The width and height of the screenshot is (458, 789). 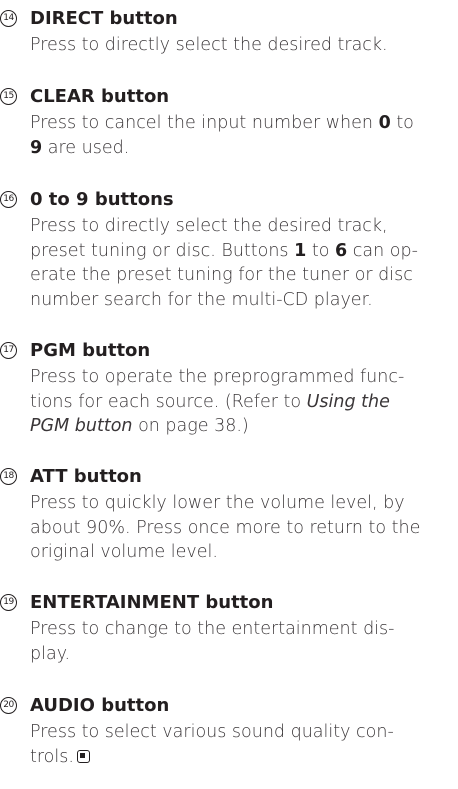 I want to click on description-line: Press to operate the preprogrammed func-, so click(x=217, y=377).